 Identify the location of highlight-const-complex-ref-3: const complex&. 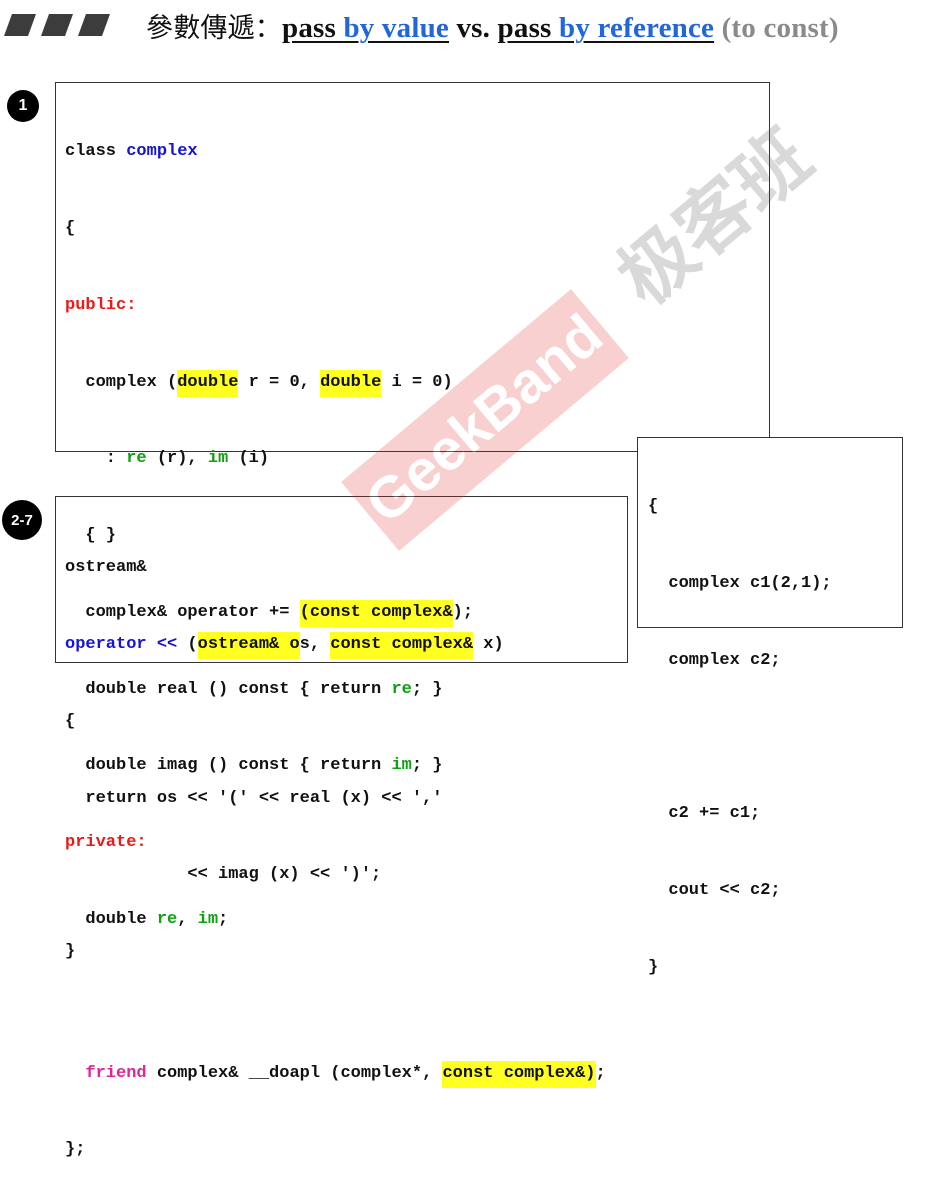
(402, 645).